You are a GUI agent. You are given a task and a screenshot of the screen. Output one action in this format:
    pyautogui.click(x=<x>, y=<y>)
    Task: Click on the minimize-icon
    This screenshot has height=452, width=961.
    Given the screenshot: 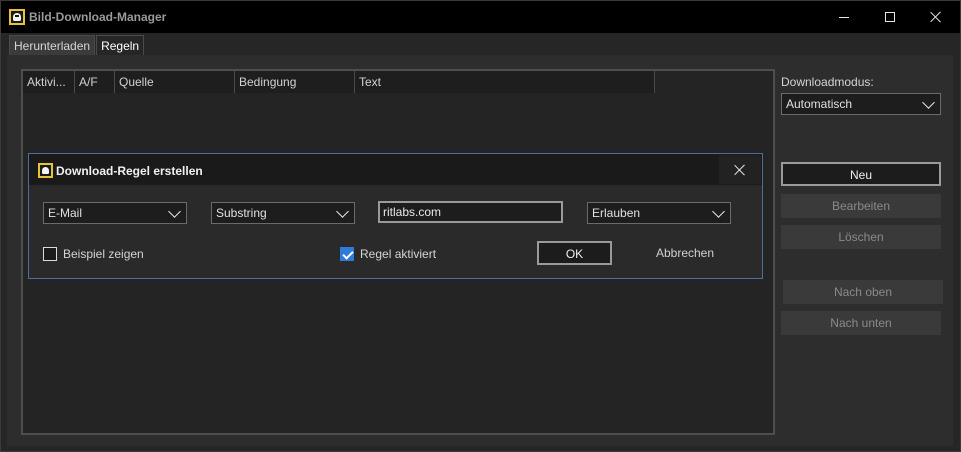 What is the action you would take?
    pyautogui.click(x=844, y=17)
    